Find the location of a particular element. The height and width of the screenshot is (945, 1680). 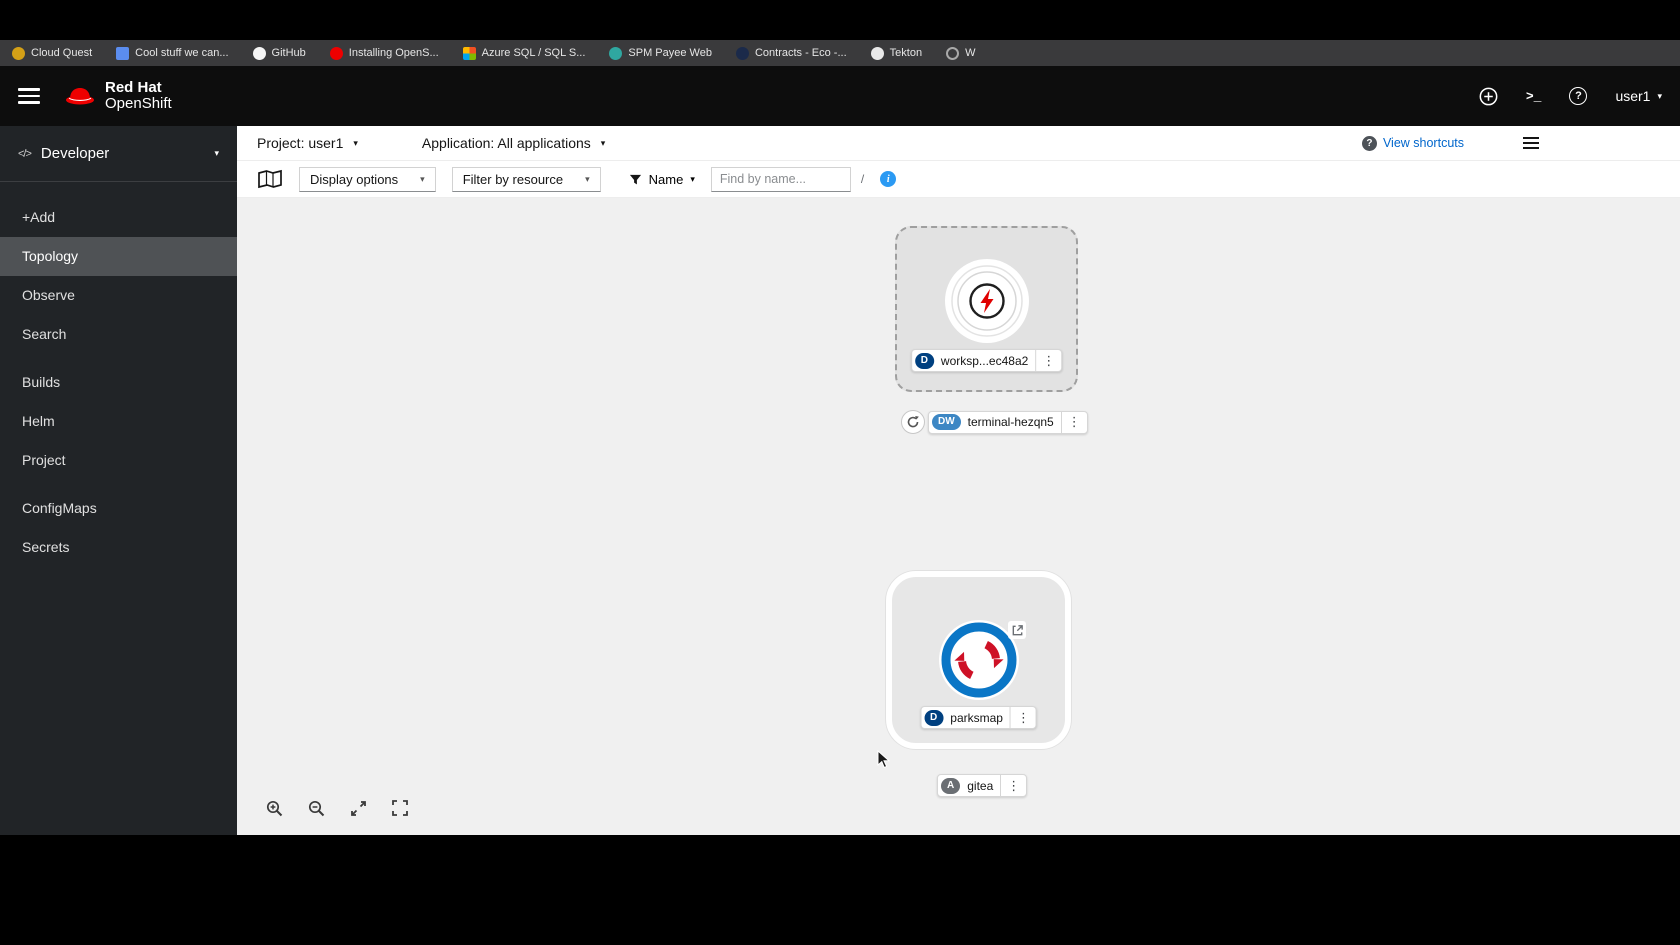

web-terminal-icon: >_ is located at coordinates (1534, 96).